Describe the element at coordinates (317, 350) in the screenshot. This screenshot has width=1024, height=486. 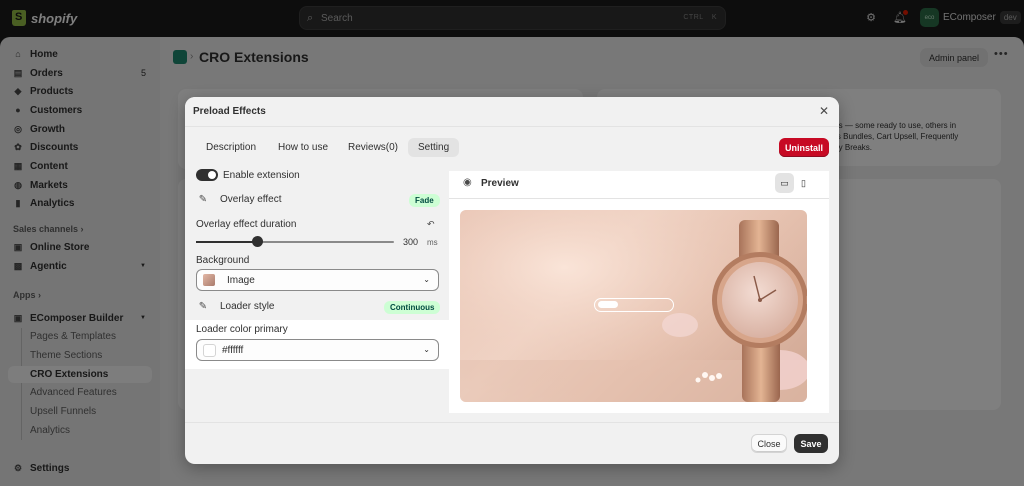
I see `loader-color-select: #ffffff ⌄` at that location.